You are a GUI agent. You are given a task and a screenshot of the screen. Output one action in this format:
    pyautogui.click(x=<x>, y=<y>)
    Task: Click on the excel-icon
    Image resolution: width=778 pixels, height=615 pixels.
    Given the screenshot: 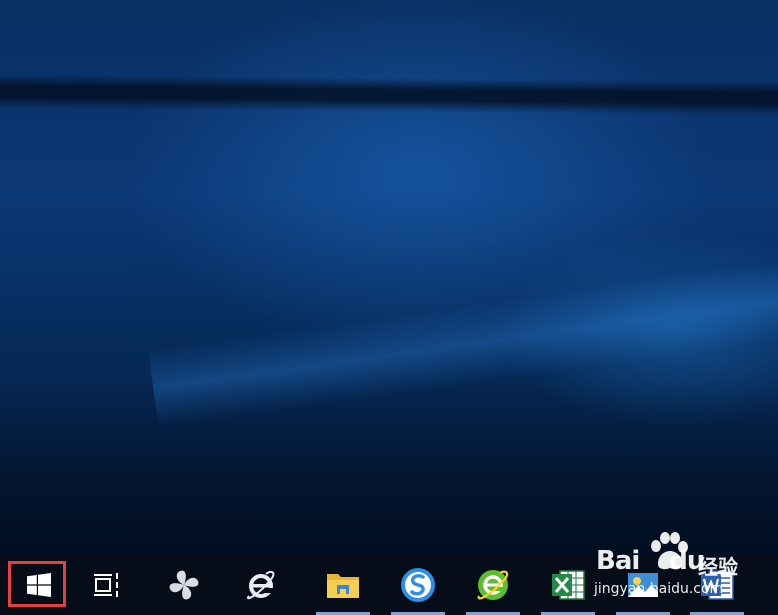 What is the action you would take?
    pyautogui.click(x=568, y=585)
    